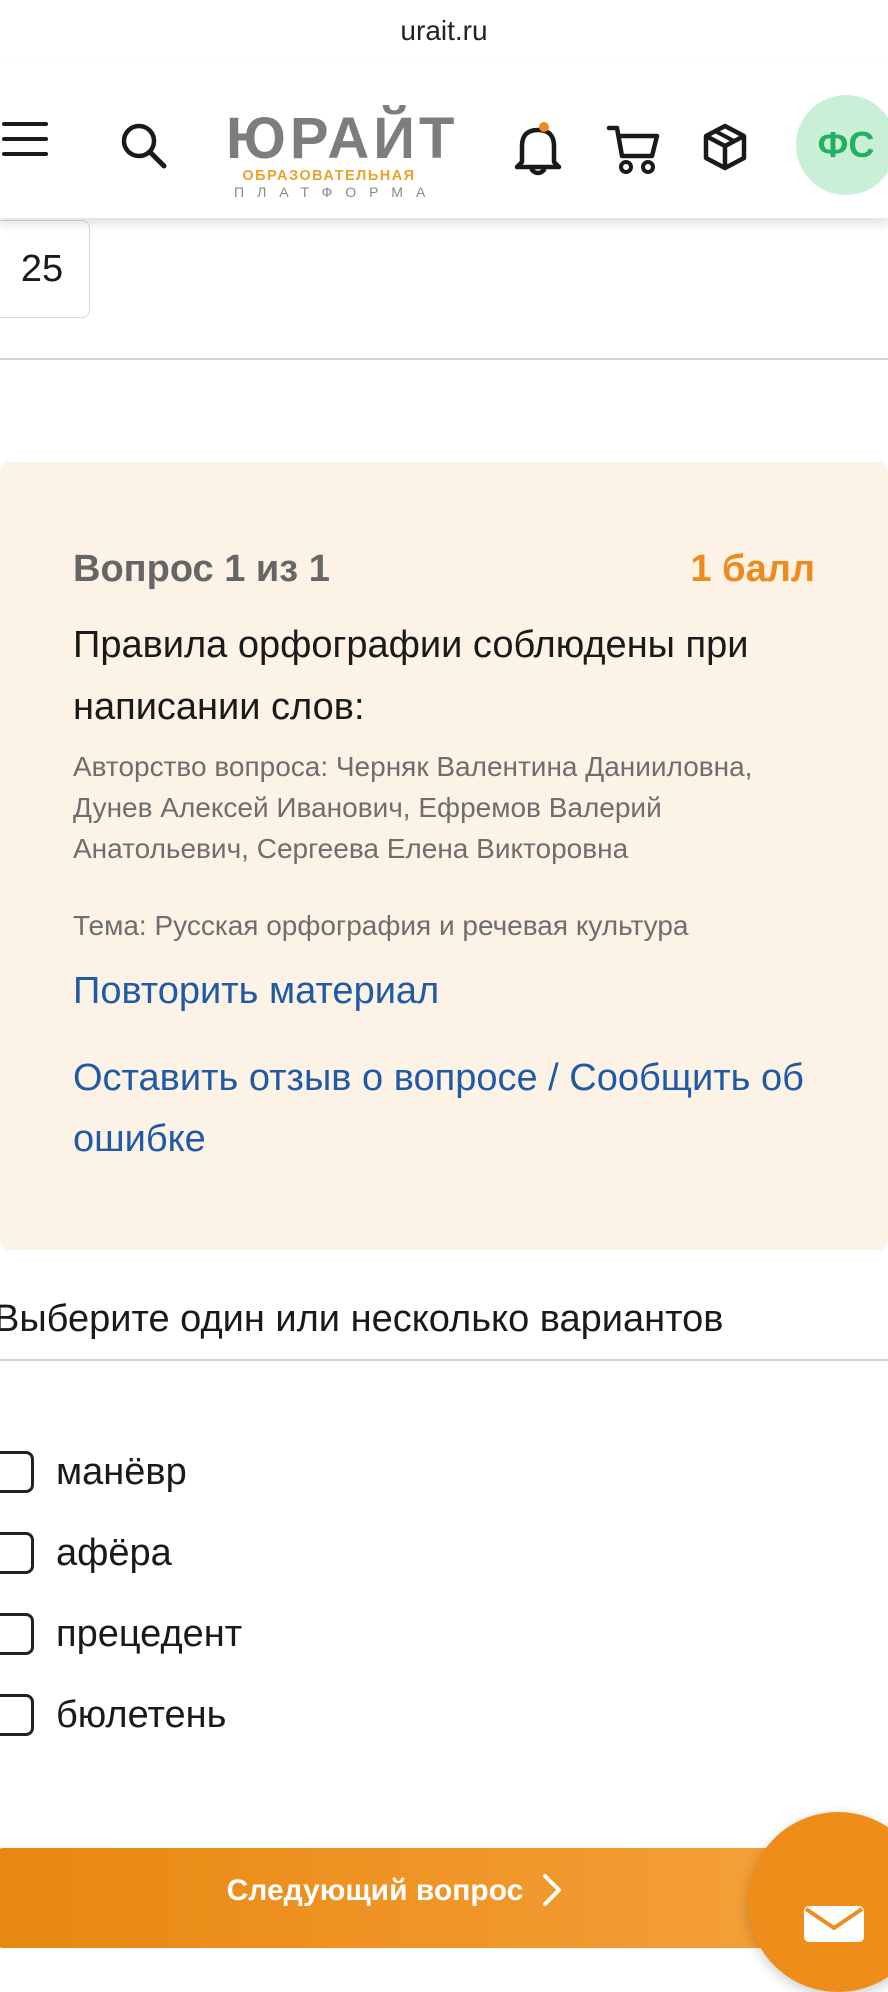 This screenshot has width=888, height=1992. What do you see at coordinates (45, 269) in the screenshot?
I see `question-number-box: 25` at bounding box center [45, 269].